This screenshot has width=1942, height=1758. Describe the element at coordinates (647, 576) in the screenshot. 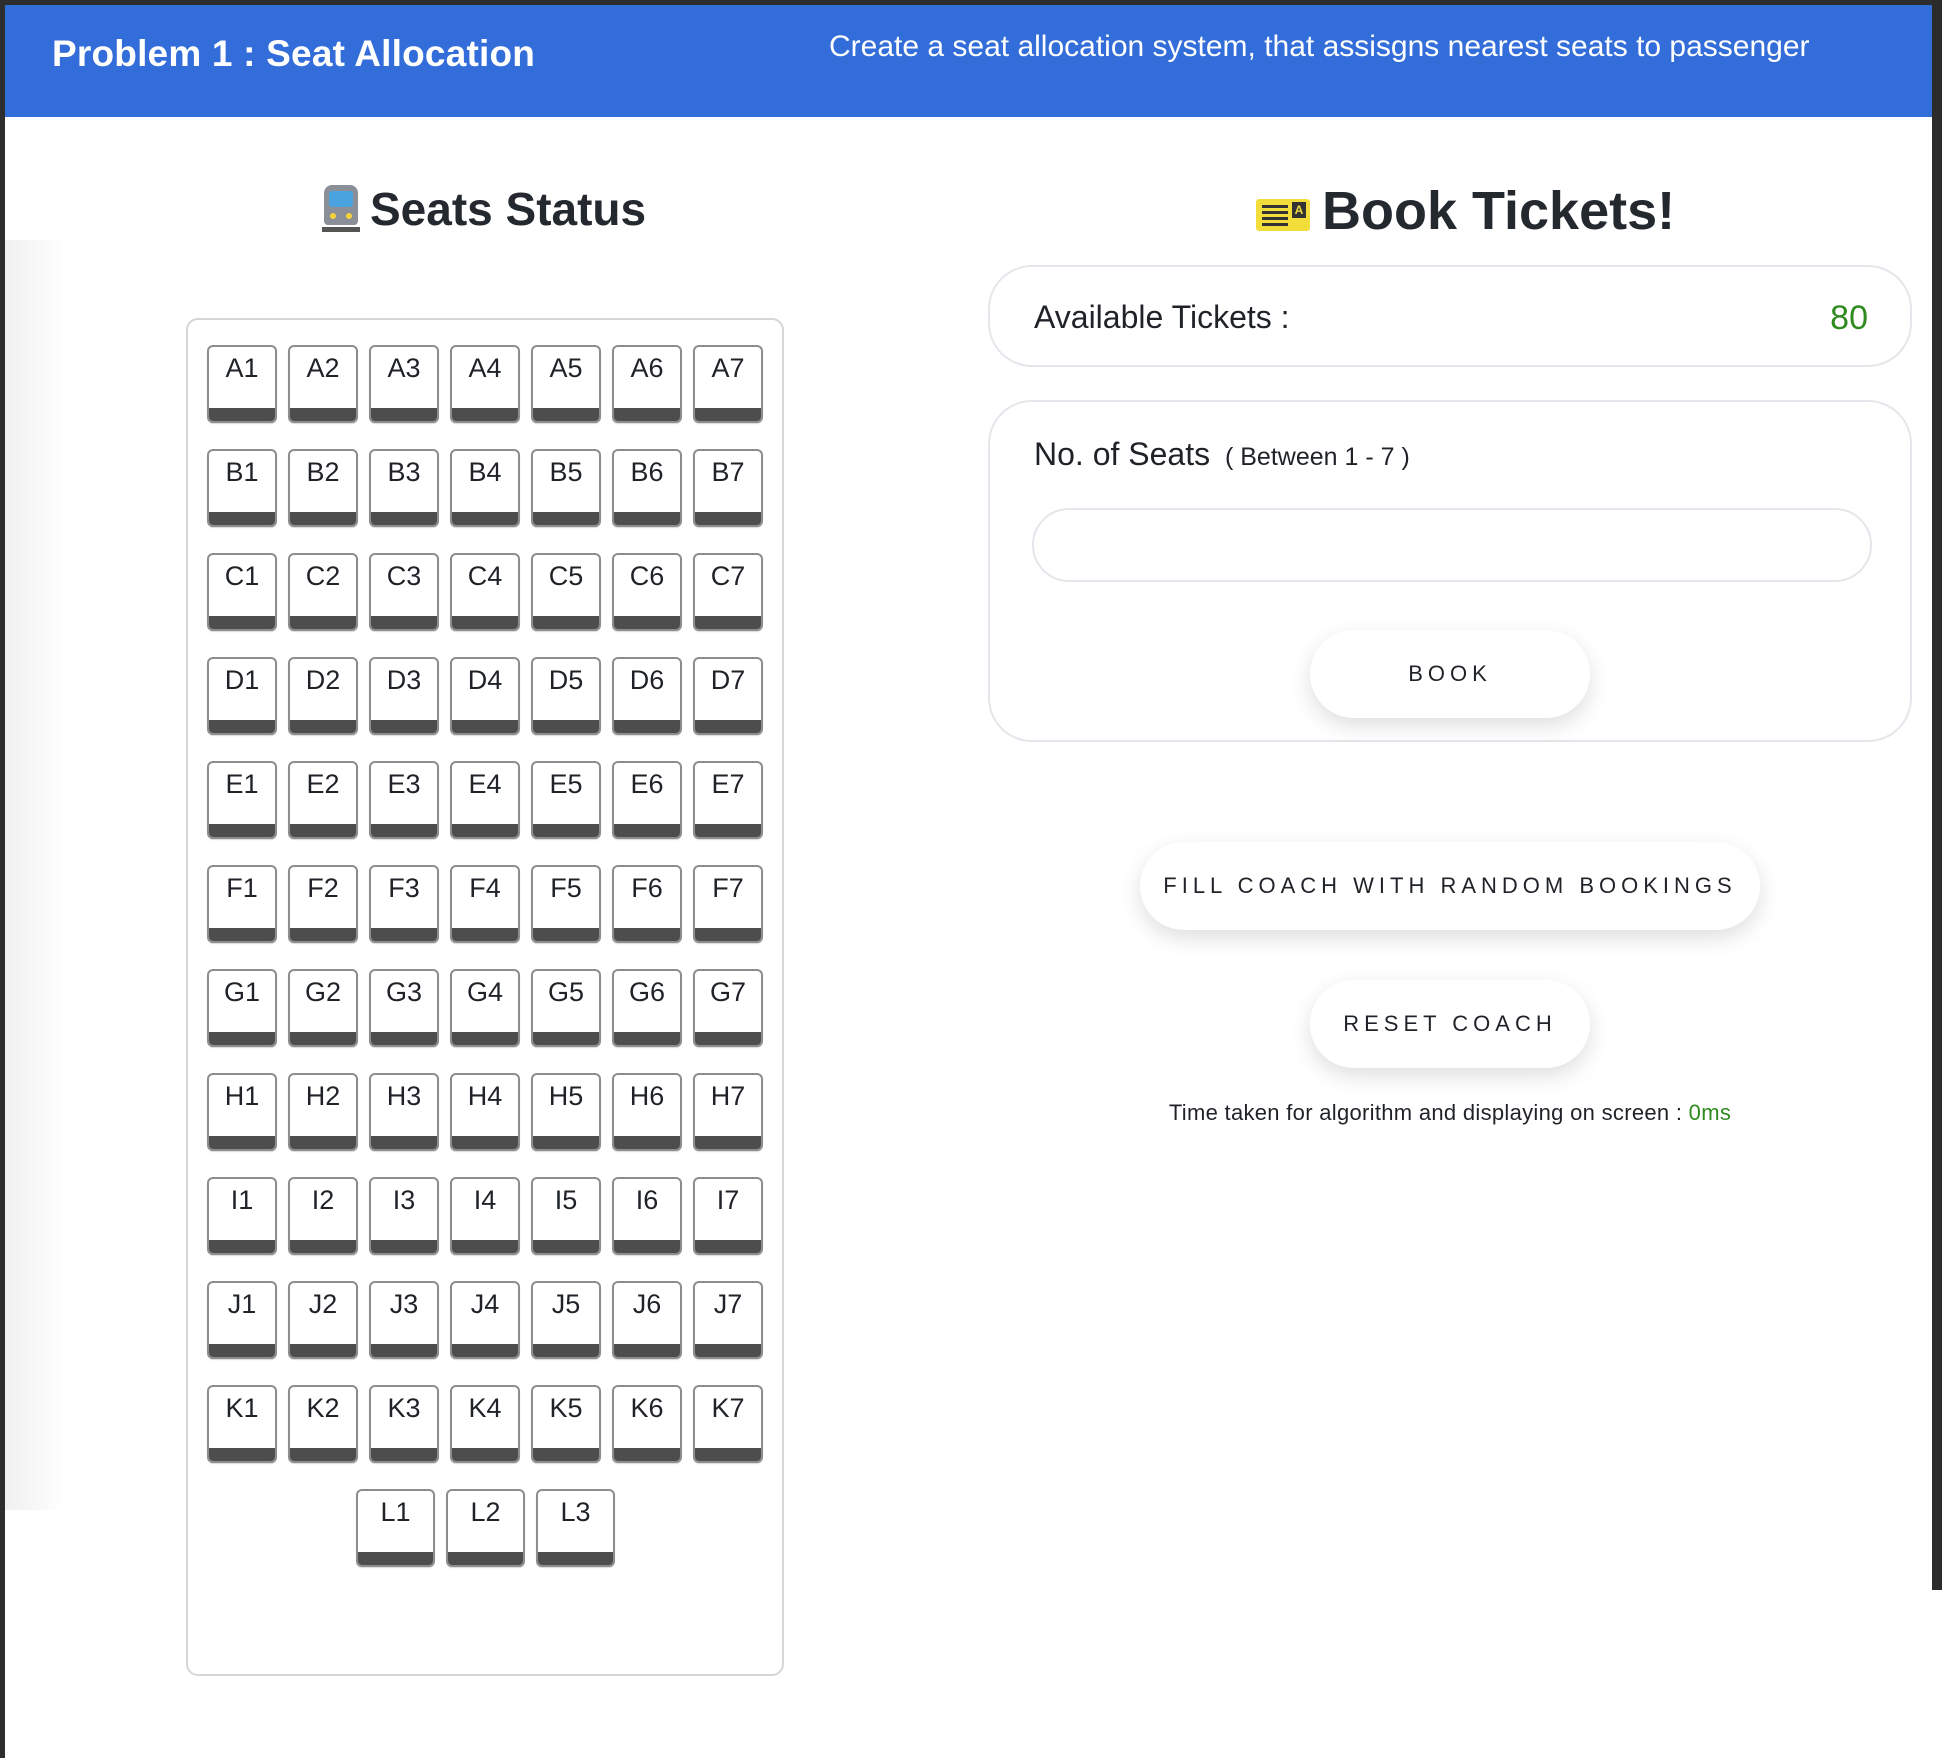

I see `seat-label: C6` at that location.